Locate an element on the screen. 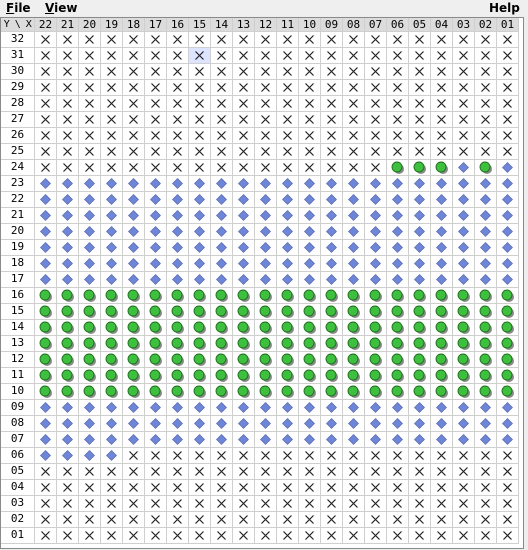 This screenshot has height=550, width=528. column-header: 16 is located at coordinates (178, 25).